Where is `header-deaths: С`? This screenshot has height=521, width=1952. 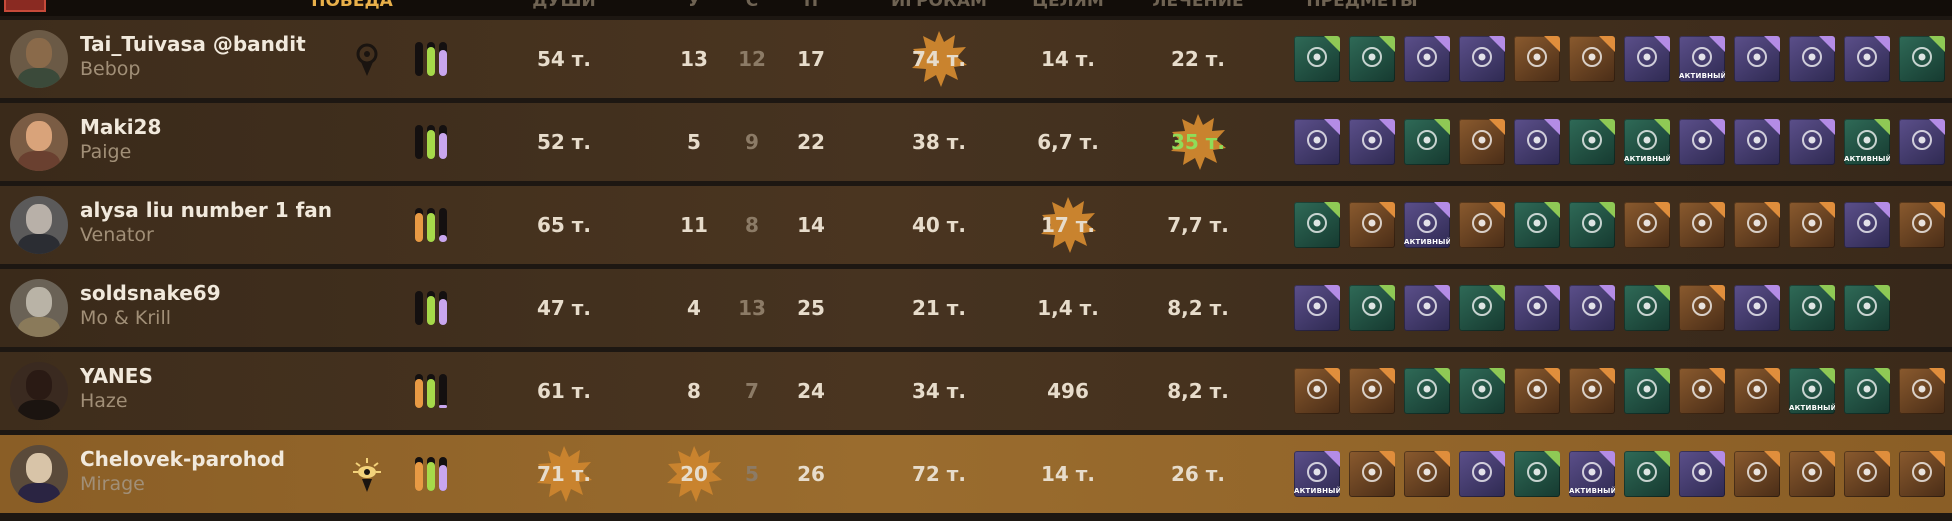 header-deaths: С is located at coordinates (752, 5).